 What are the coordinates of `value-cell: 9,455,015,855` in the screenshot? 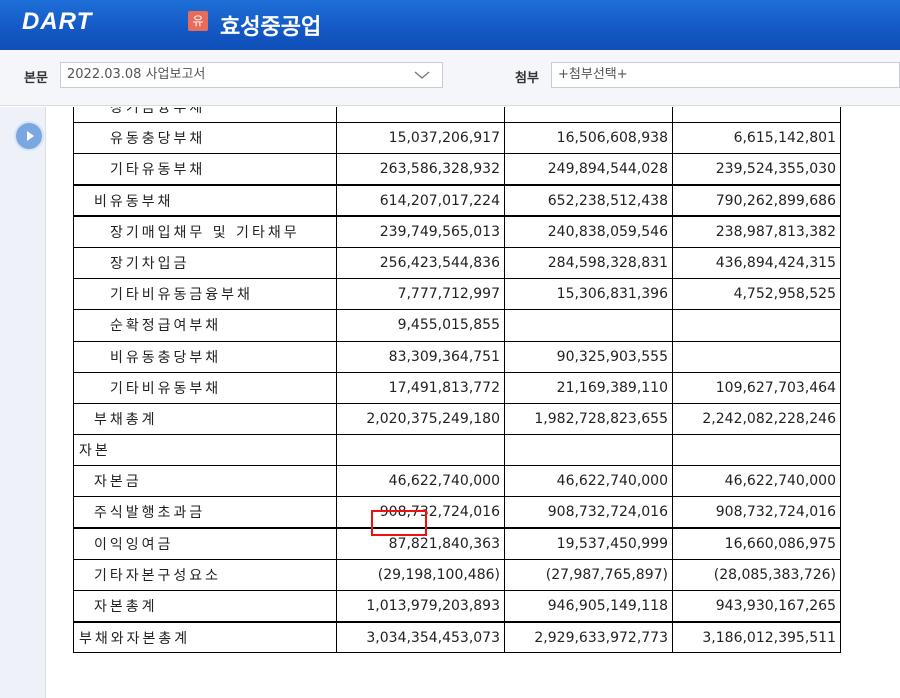 It's located at (420, 325).